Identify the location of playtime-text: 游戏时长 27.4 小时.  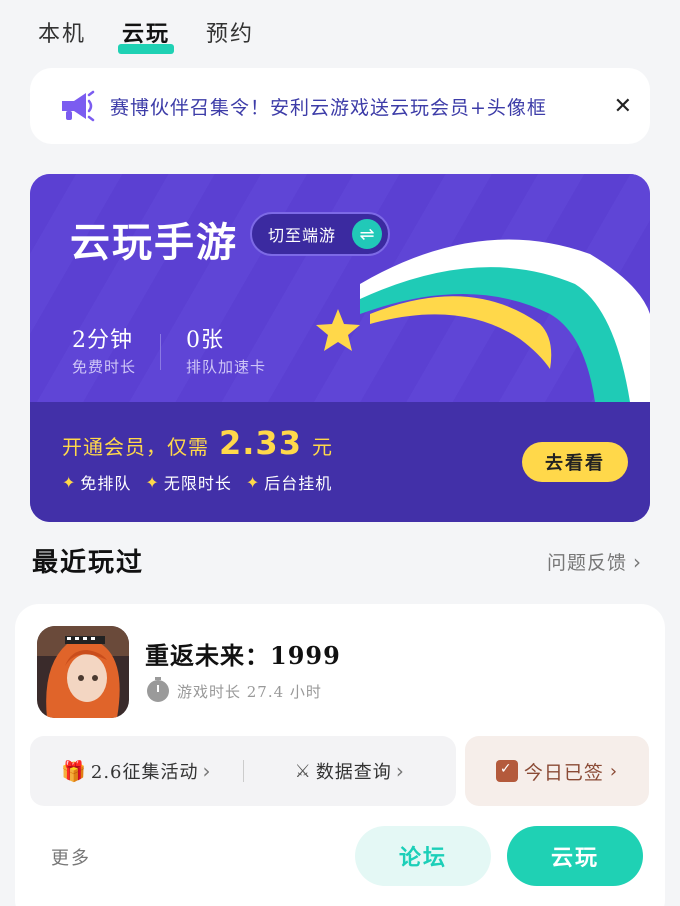
(249, 691).